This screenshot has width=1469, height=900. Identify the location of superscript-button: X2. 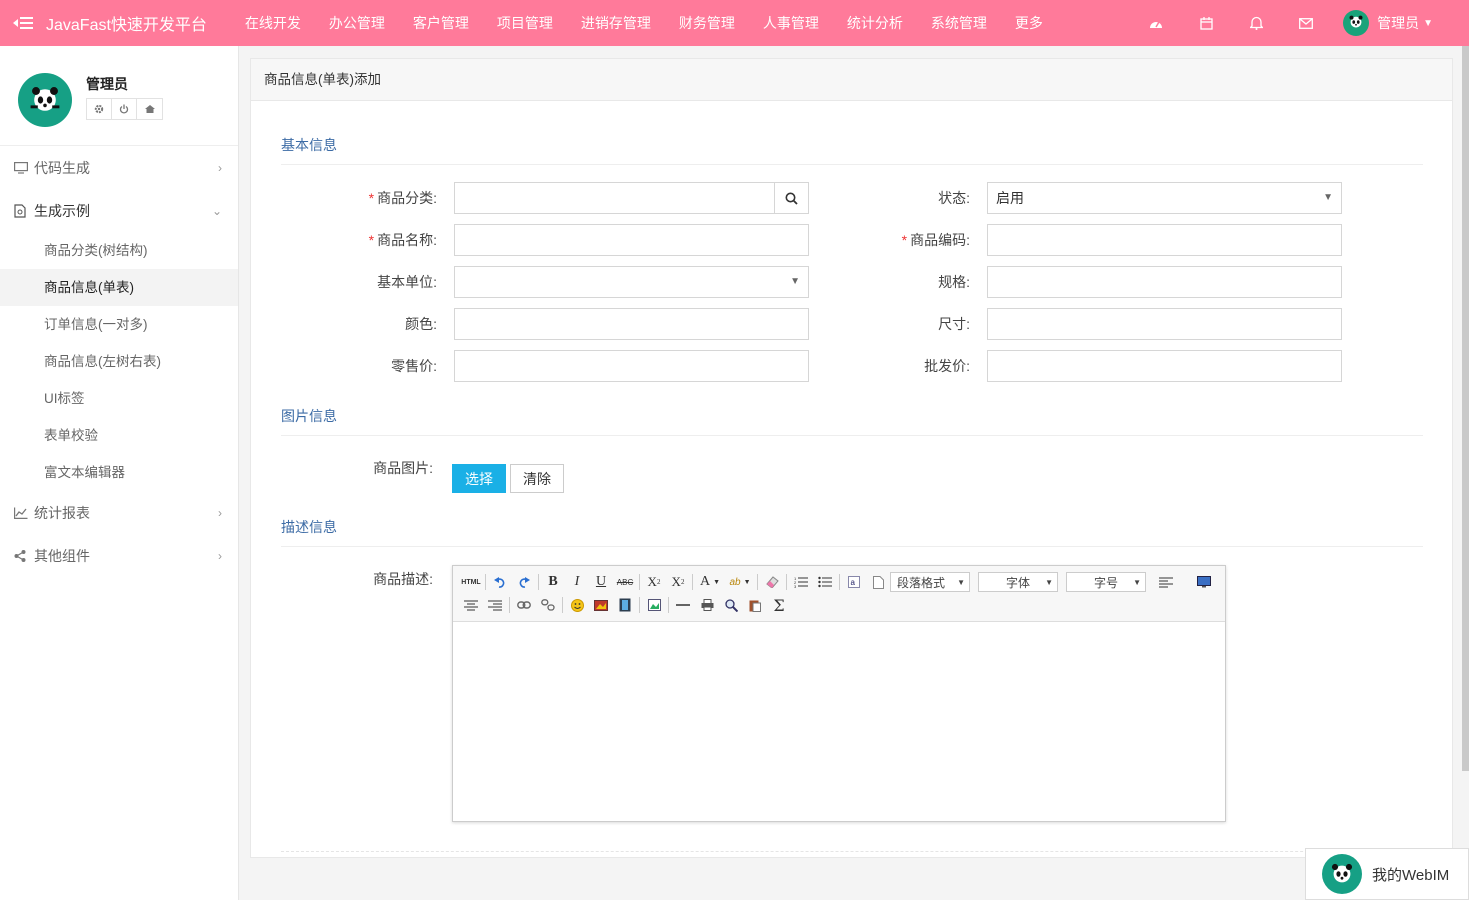
(654, 582).